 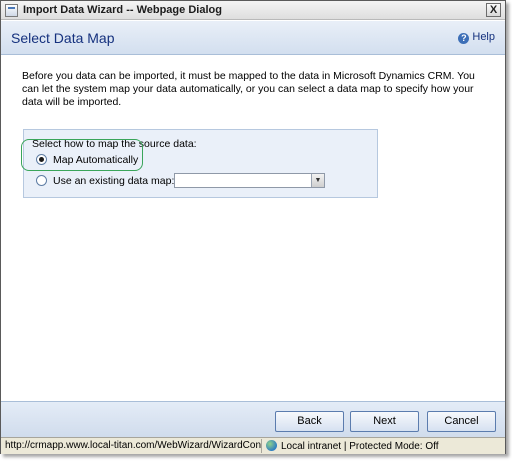 What do you see at coordinates (122, 10) in the screenshot?
I see `window-title: Import Data Wizard -- Webpage Dialog` at bounding box center [122, 10].